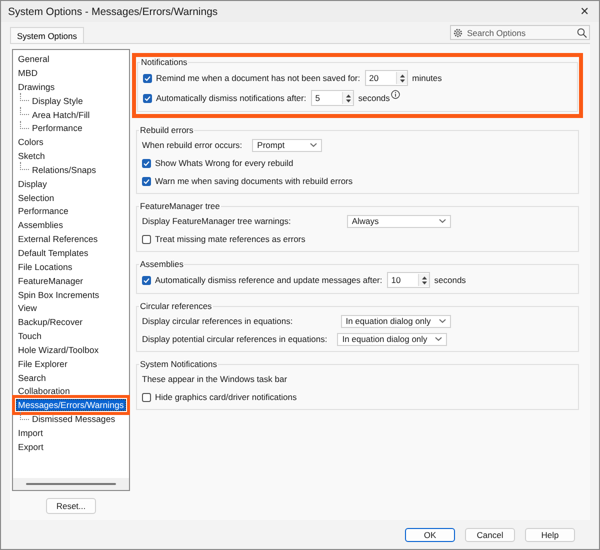 The image size is (600, 550). What do you see at coordinates (50, 322) in the screenshot?
I see `tree-item: Backup/Recover` at bounding box center [50, 322].